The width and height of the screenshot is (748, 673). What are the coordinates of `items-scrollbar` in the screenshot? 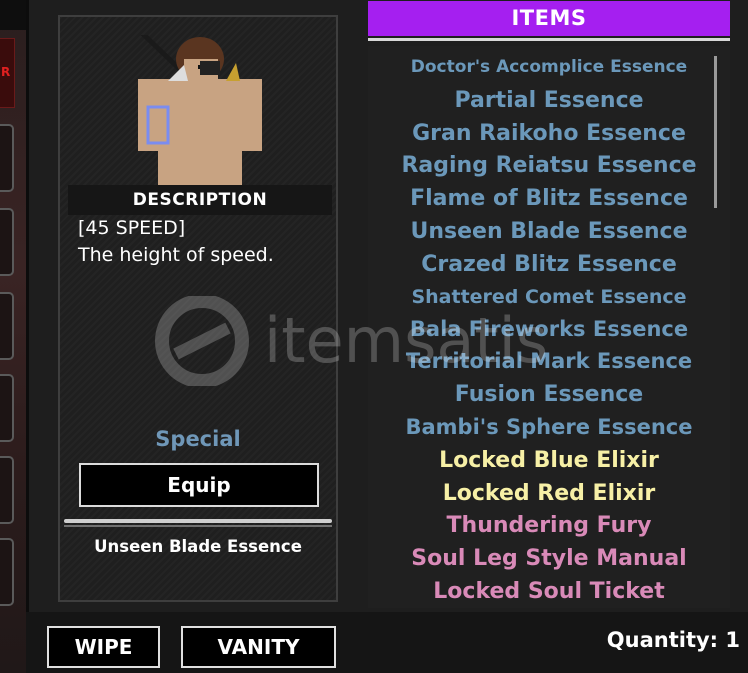 It's located at (715, 132).